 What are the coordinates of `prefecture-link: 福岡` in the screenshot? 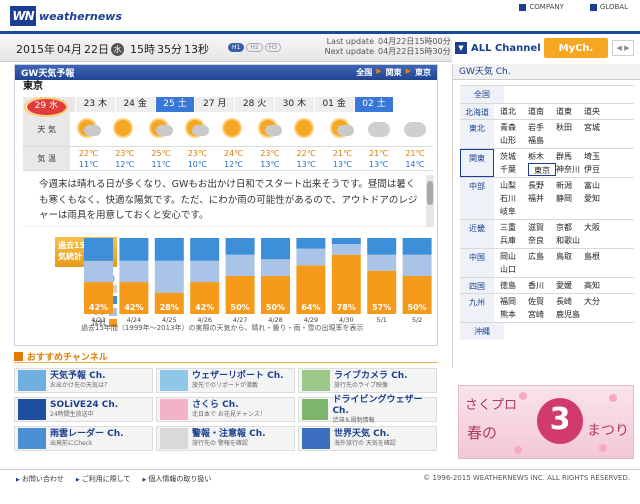 It's located at (514, 301).